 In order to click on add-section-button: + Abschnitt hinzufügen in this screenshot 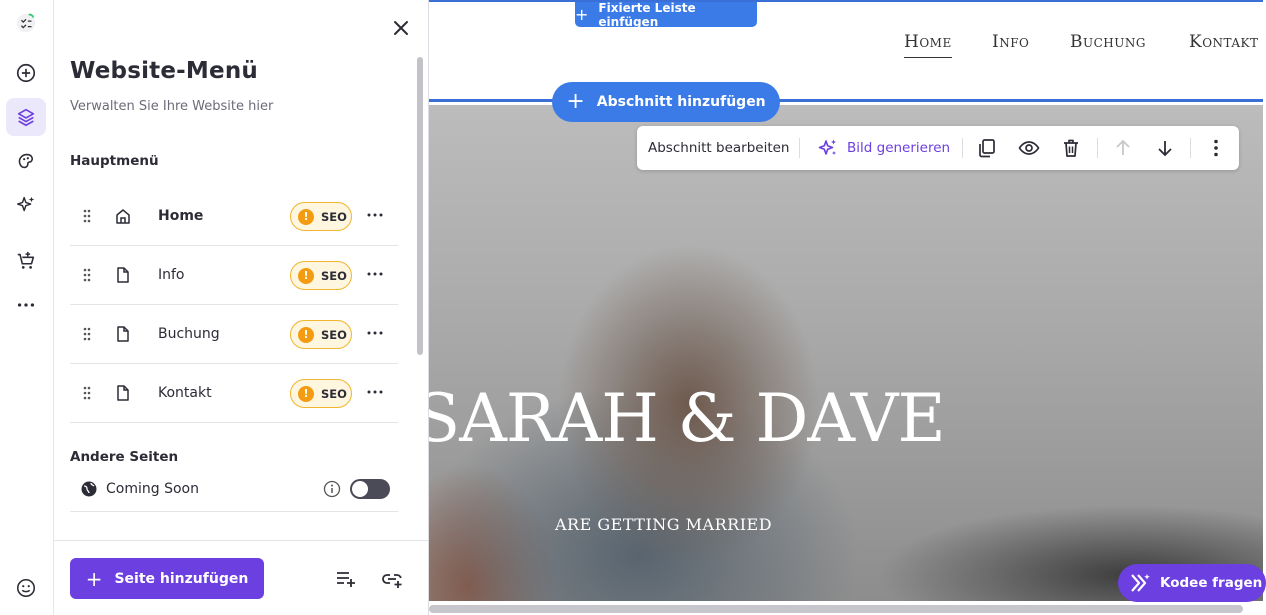, I will do `click(666, 102)`.